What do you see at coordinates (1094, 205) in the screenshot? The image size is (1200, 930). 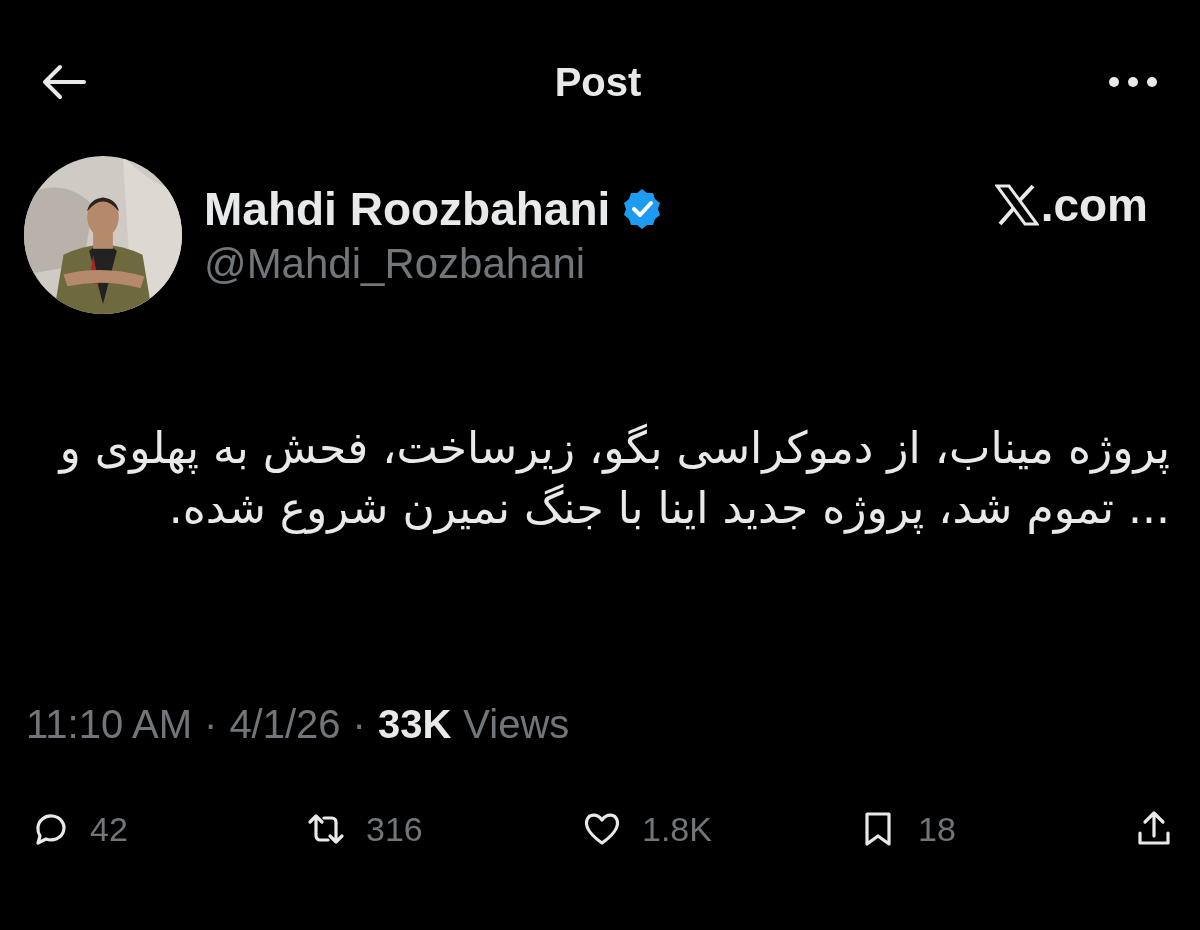 I see `source-domain: .com` at bounding box center [1094, 205].